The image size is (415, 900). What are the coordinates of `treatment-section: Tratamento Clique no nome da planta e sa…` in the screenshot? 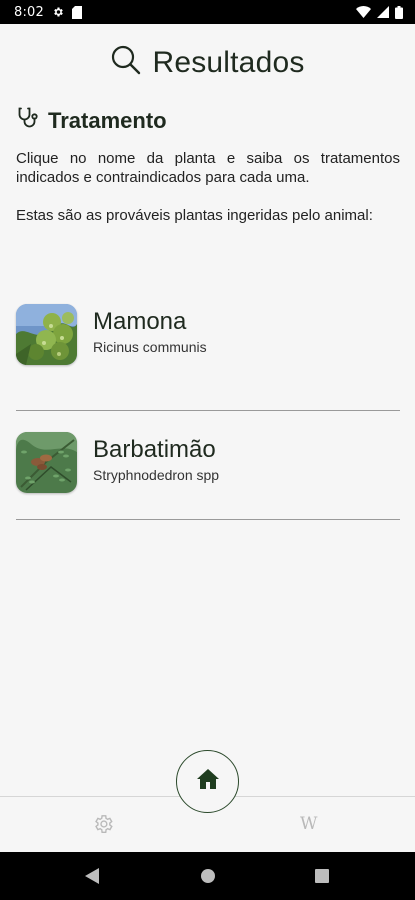 It's located at (208, 165).